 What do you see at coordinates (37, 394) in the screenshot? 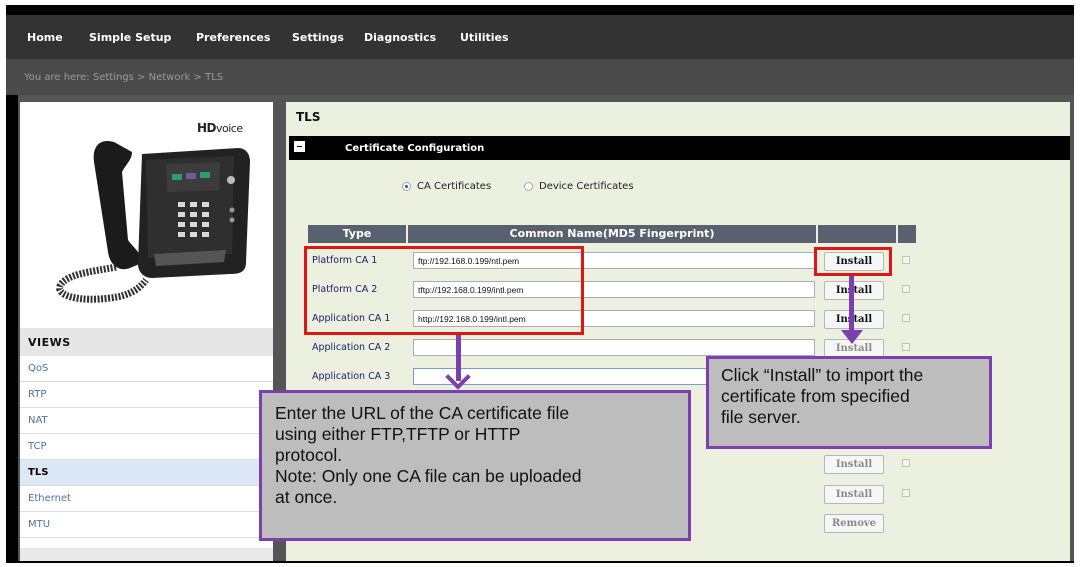
I see `view-item-label: RTP` at bounding box center [37, 394].